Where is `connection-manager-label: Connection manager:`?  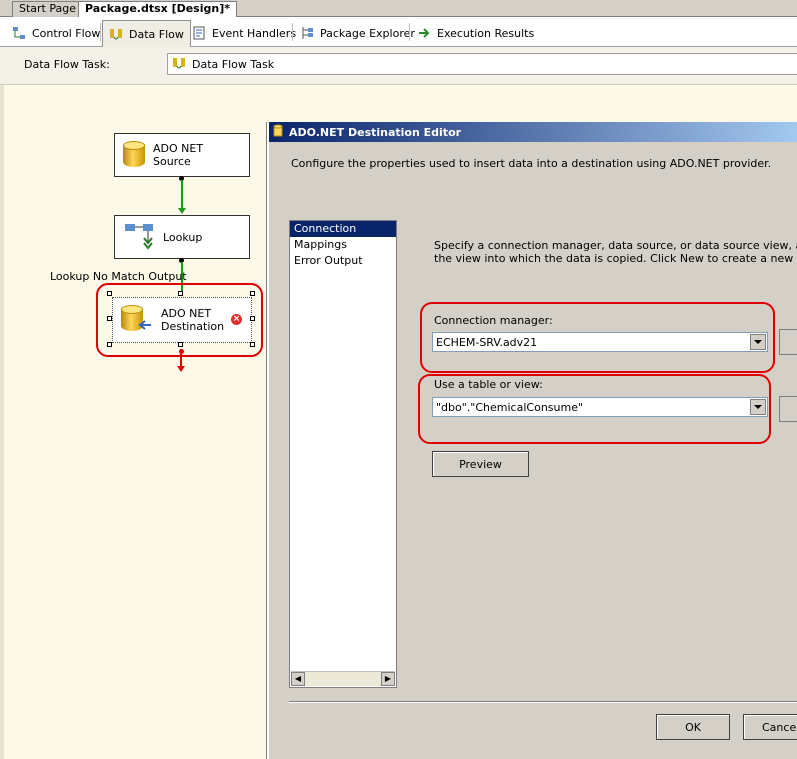 connection-manager-label: Connection manager: is located at coordinates (493, 320).